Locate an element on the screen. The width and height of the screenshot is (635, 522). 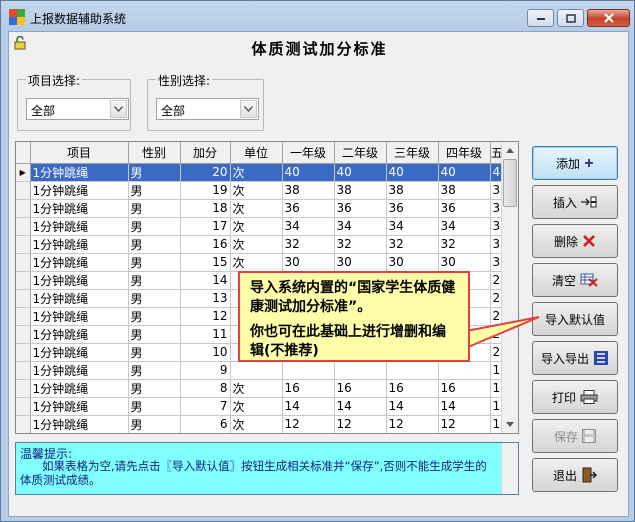
clear-button: 清空 is located at coordinates (575, 280).